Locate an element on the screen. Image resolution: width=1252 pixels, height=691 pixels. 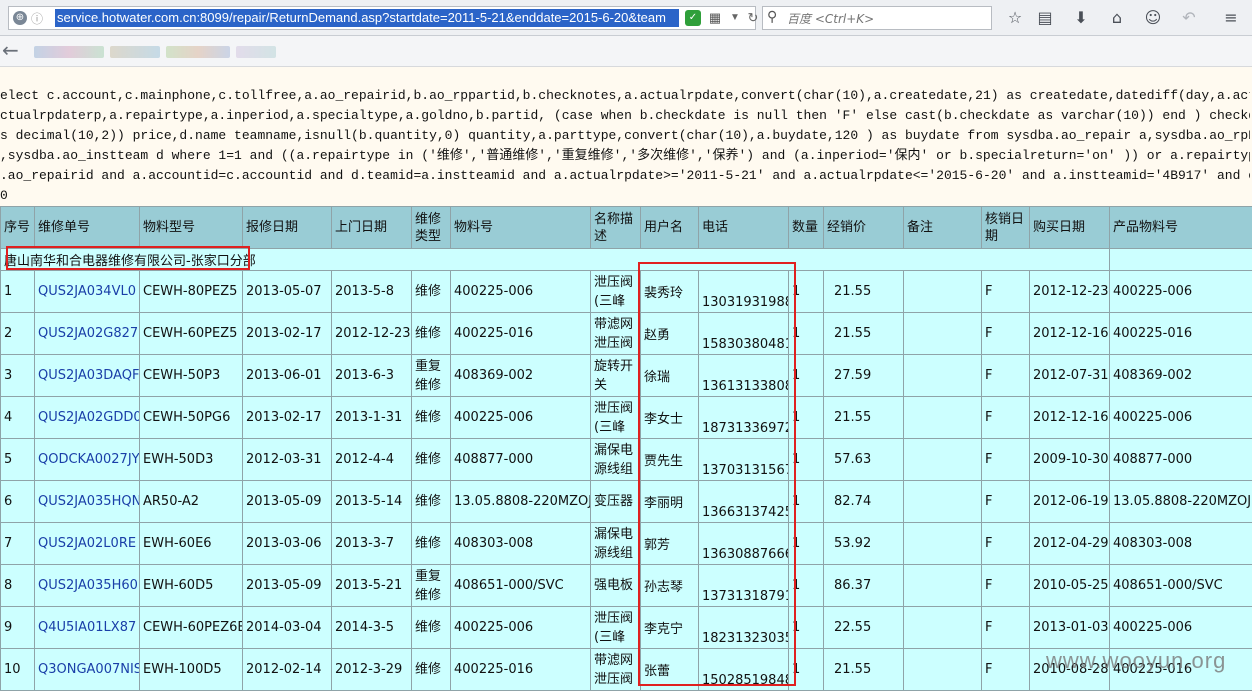
col-repair-no-cell: QUS2JA02L0RE is located at coordinates (87, 544).